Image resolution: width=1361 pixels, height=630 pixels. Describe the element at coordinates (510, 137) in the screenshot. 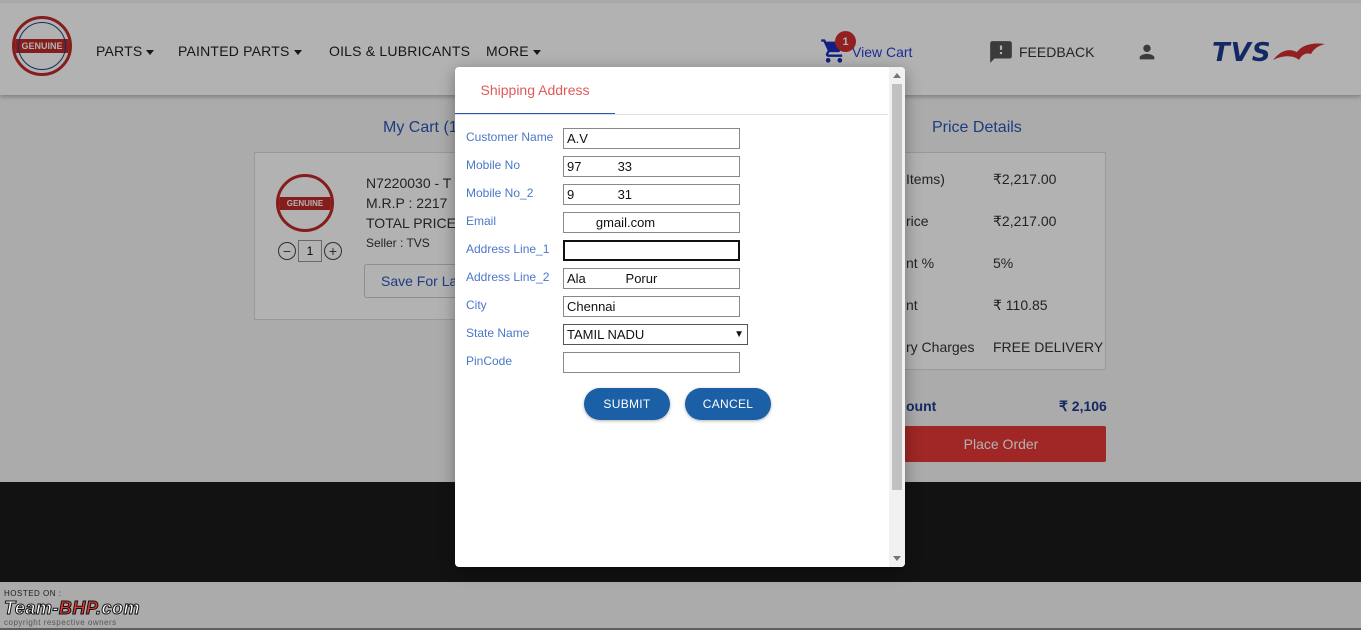

I see `customer-name-label: Customer Name` at that location.